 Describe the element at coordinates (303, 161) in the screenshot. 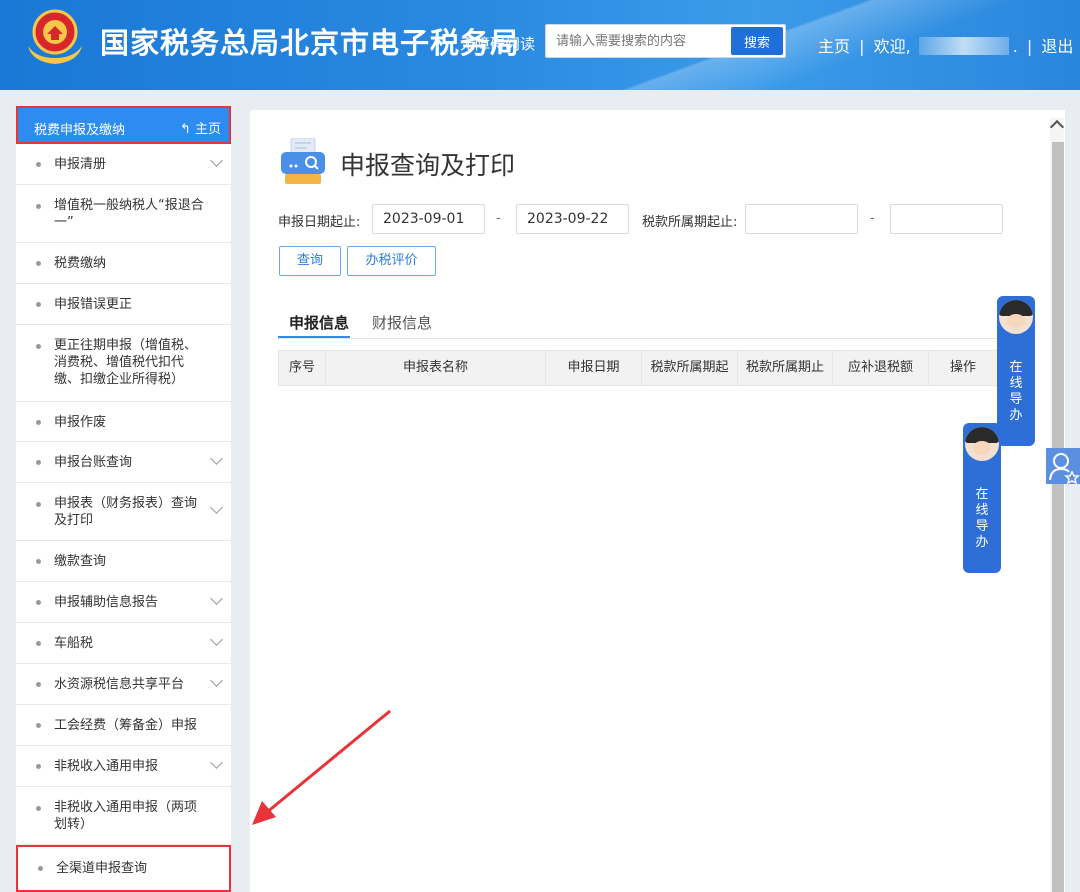

I see `printer-search-icon` at that location.